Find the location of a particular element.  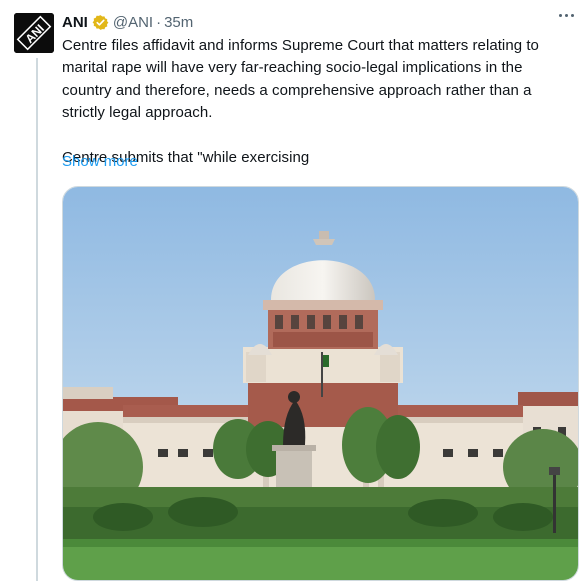

author-handle: @ANI is located at coordinates (133, 22).